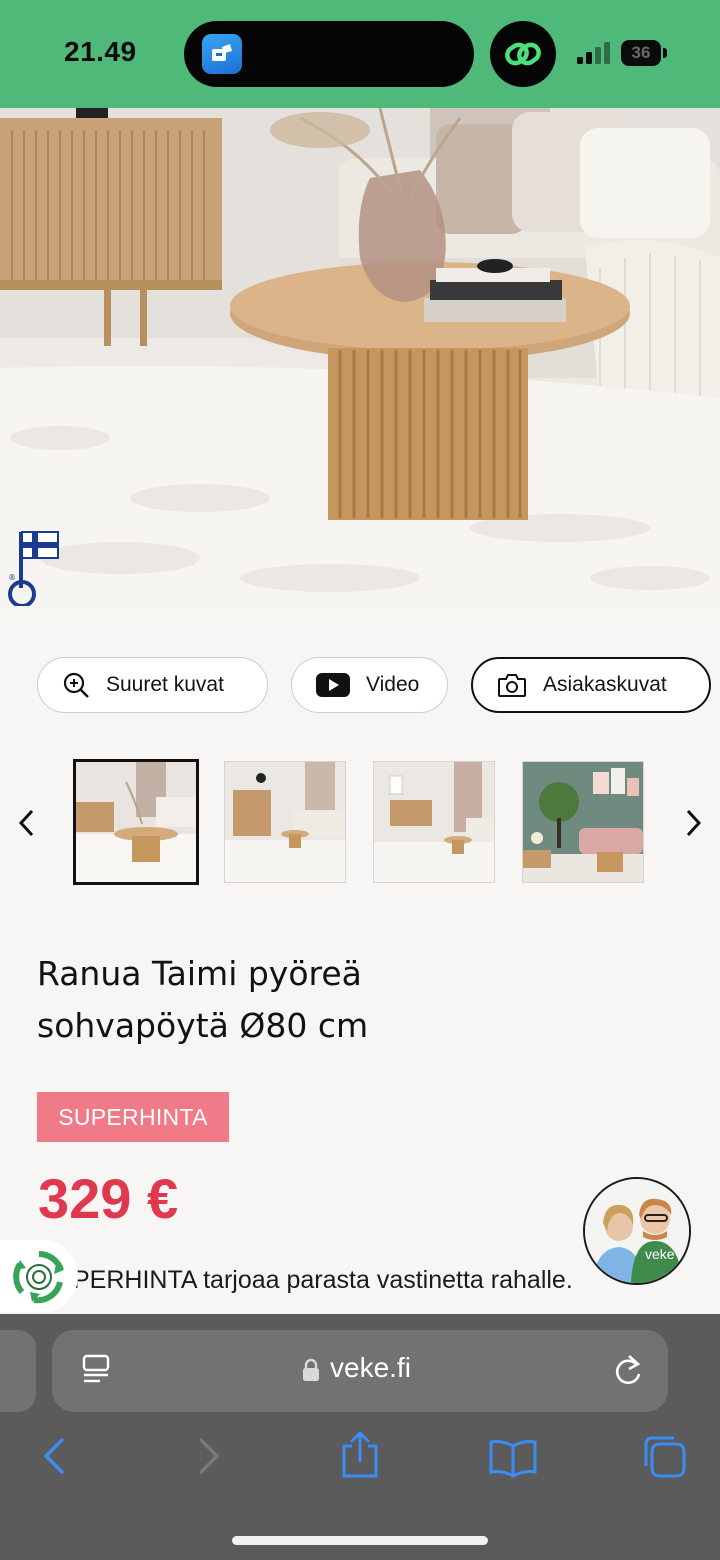 The height and width of the screenshot is (1560, 720). I want to click on status-bar: 21.49 36, so click(360, 54).